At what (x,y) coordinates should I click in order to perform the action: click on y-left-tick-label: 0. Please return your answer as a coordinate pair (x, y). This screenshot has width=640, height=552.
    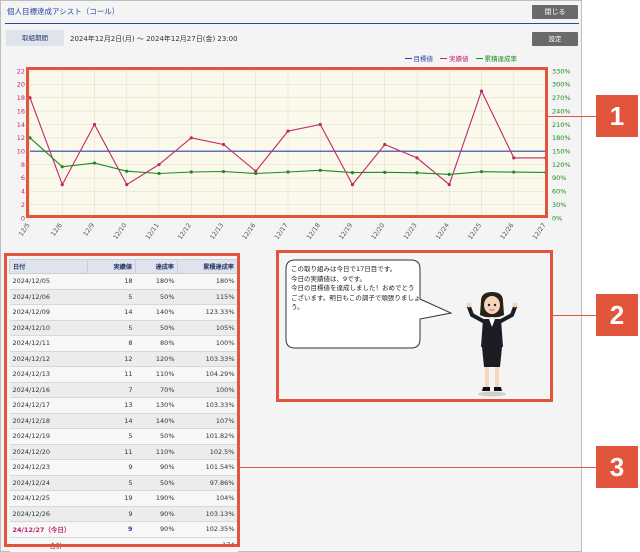
    Looking at the image, I should click on (23, 218).